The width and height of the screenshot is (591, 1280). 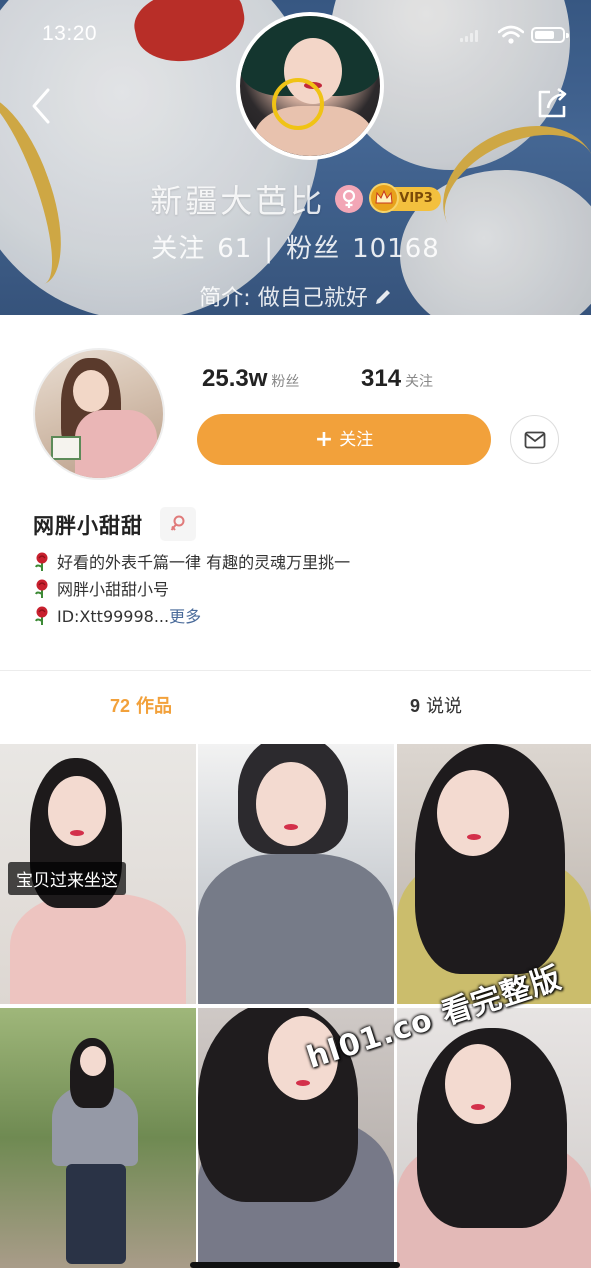 I want to click on vip-badge: VIP3, so click(x=405, y=198).